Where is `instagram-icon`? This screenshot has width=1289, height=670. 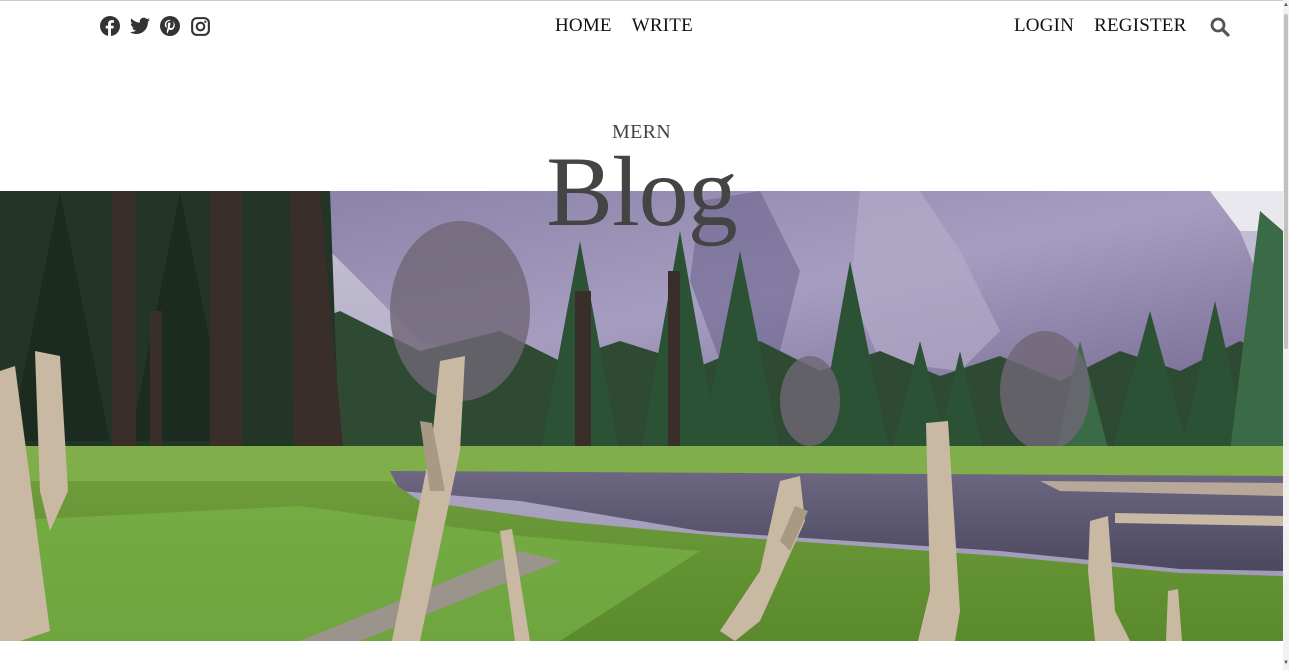
instagram-icon is located at coordinates (200, 26).